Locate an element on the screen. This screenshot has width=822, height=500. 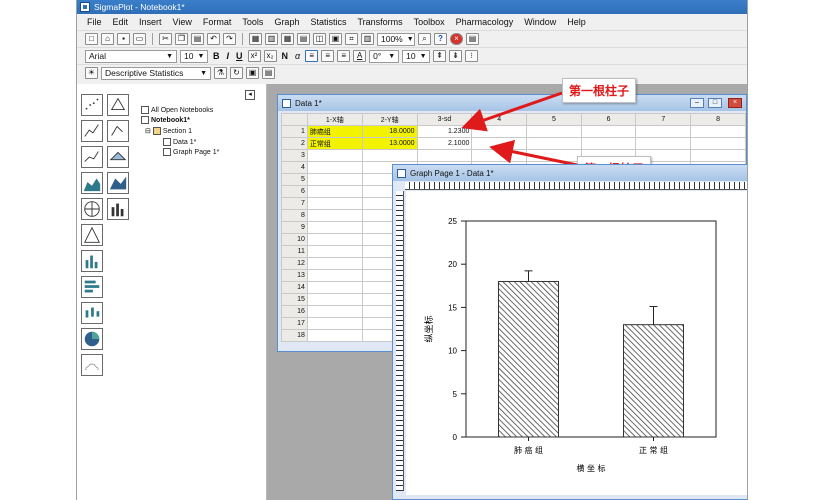
superscript-icon: x² is located at coordinates (254, 56).